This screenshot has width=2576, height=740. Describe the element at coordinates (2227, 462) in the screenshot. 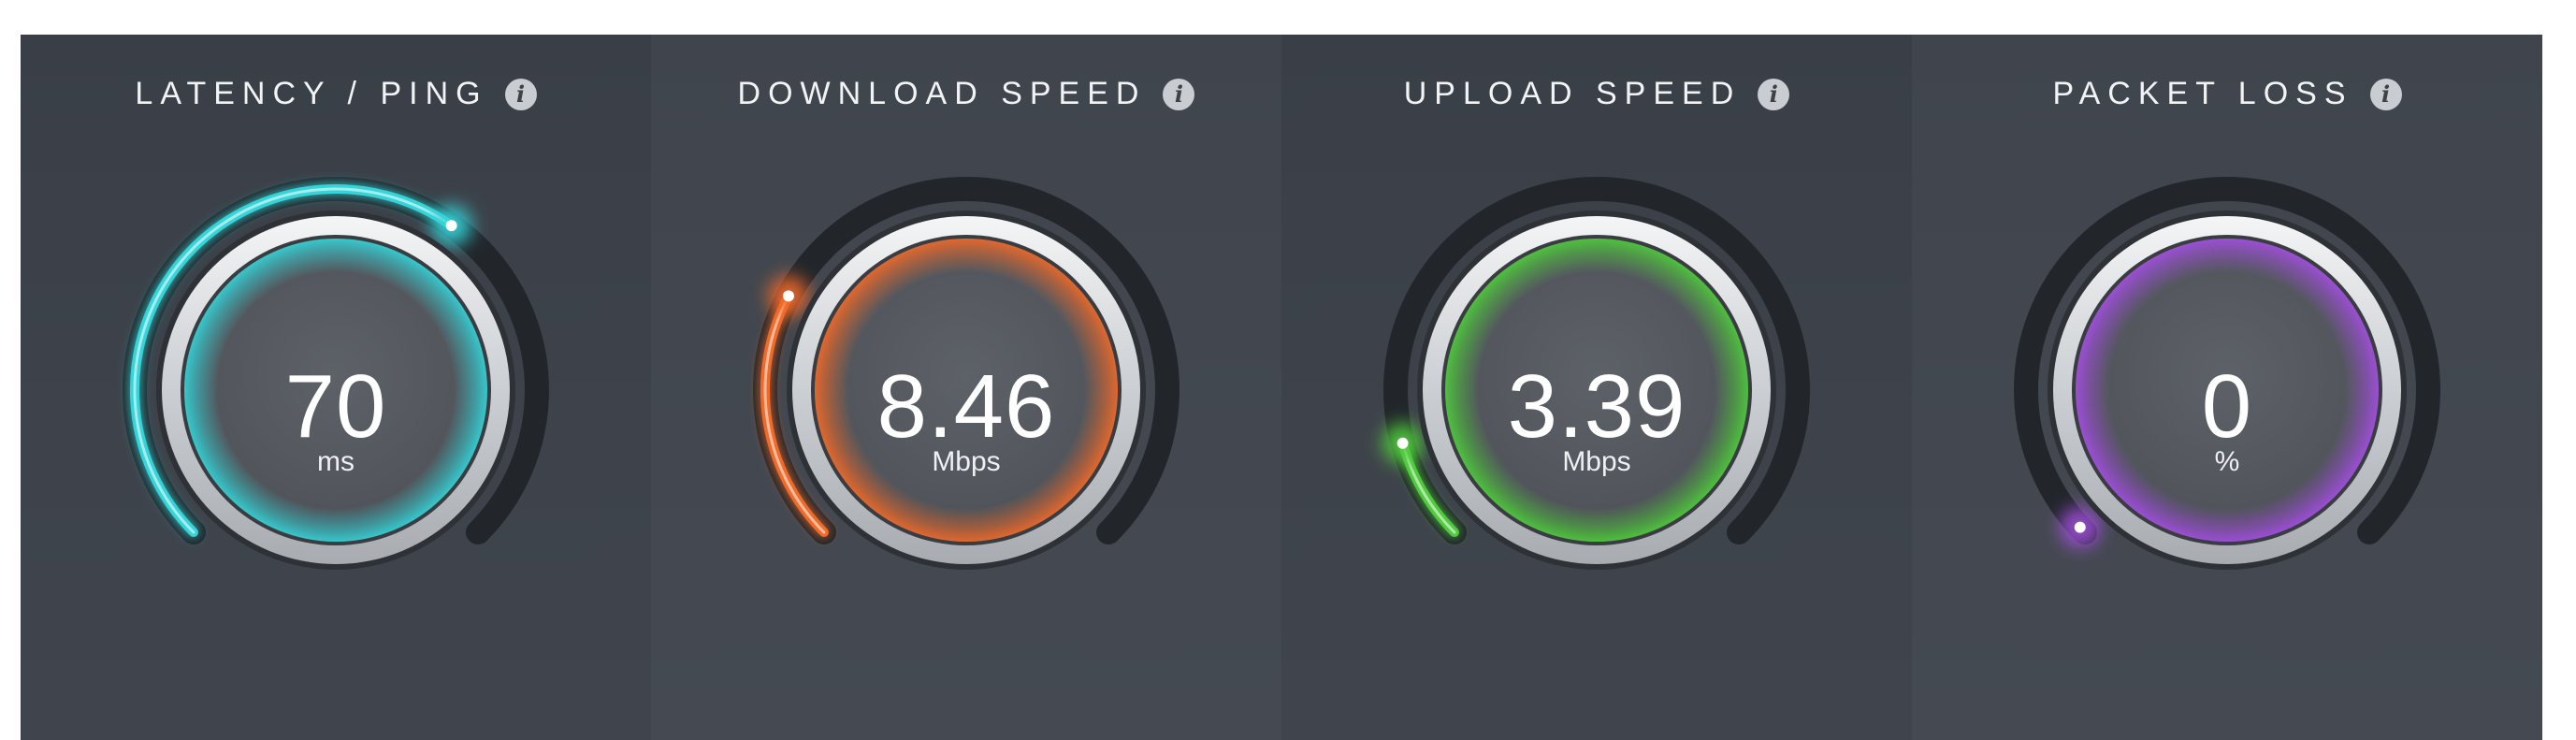

I see `gauge-unit: %` at that location.